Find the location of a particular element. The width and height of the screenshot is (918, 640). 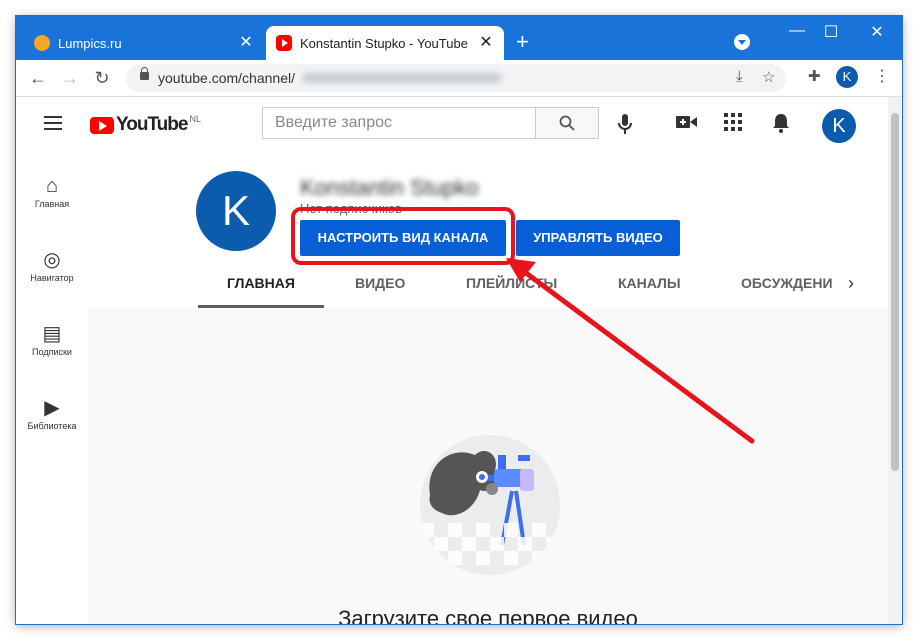

sidebar-item-library: ▶ Библиотека is located at coordinates (52, 413).